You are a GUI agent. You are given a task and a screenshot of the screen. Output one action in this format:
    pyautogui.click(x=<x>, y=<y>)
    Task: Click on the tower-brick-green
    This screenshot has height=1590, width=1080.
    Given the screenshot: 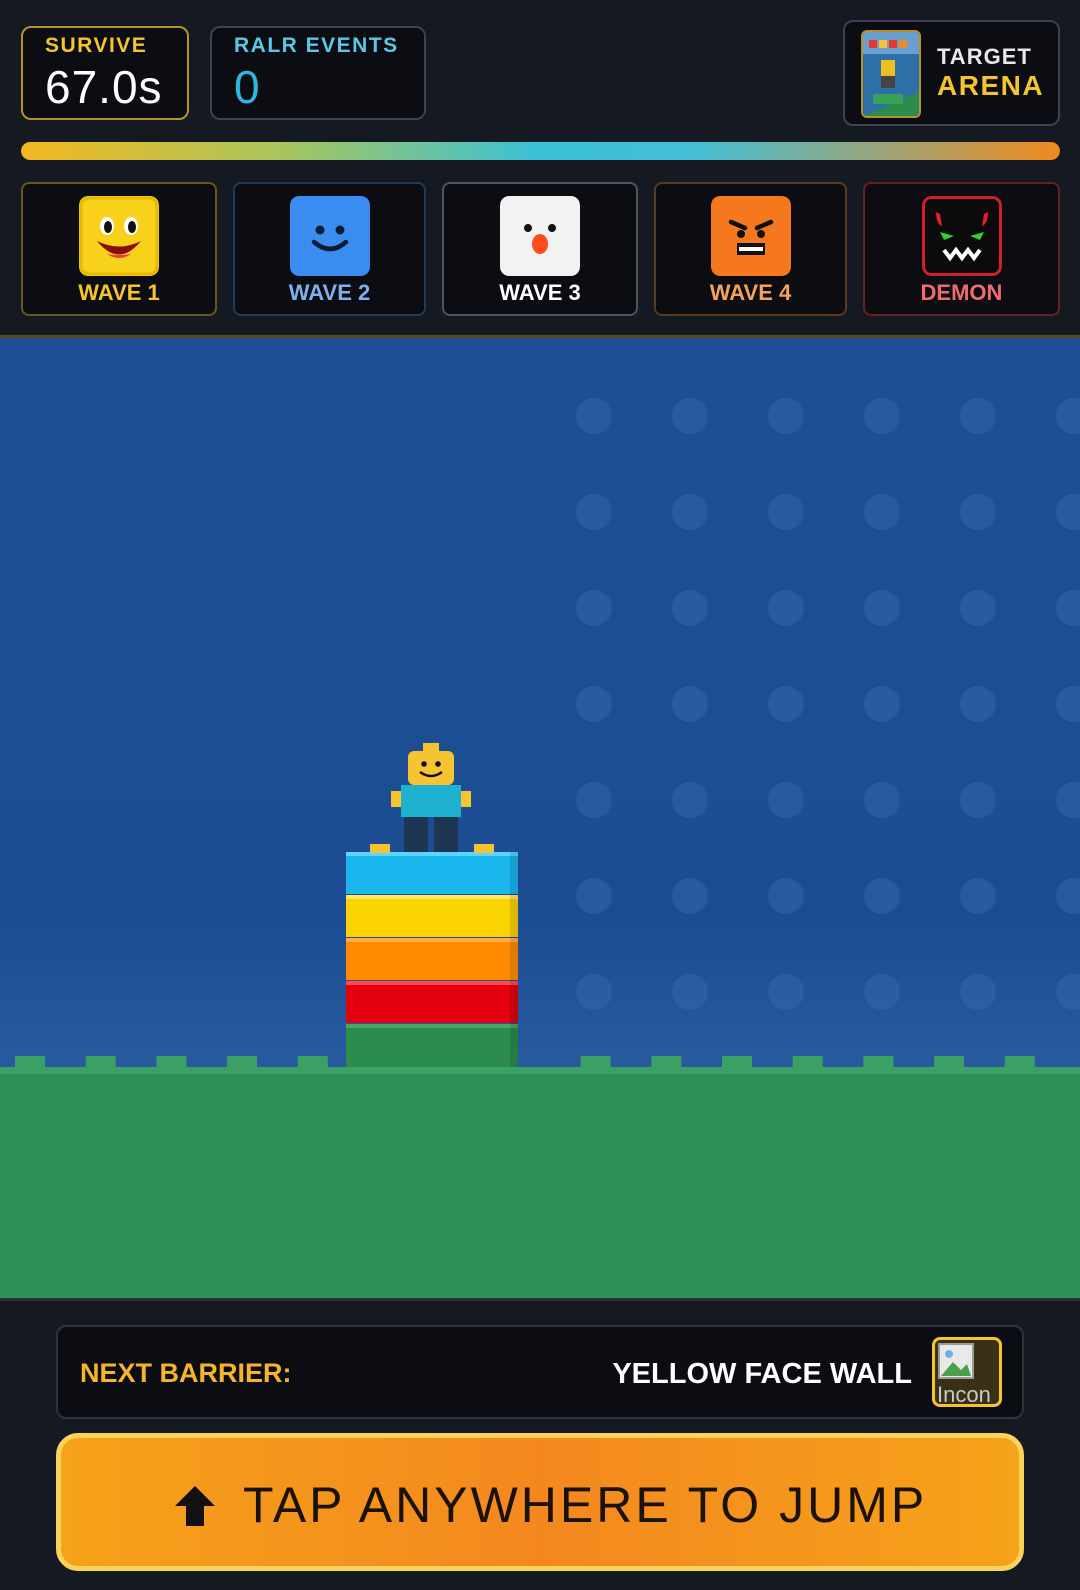 What is the action you would take?
    pyautogui.click(x=432, y=1045)
    